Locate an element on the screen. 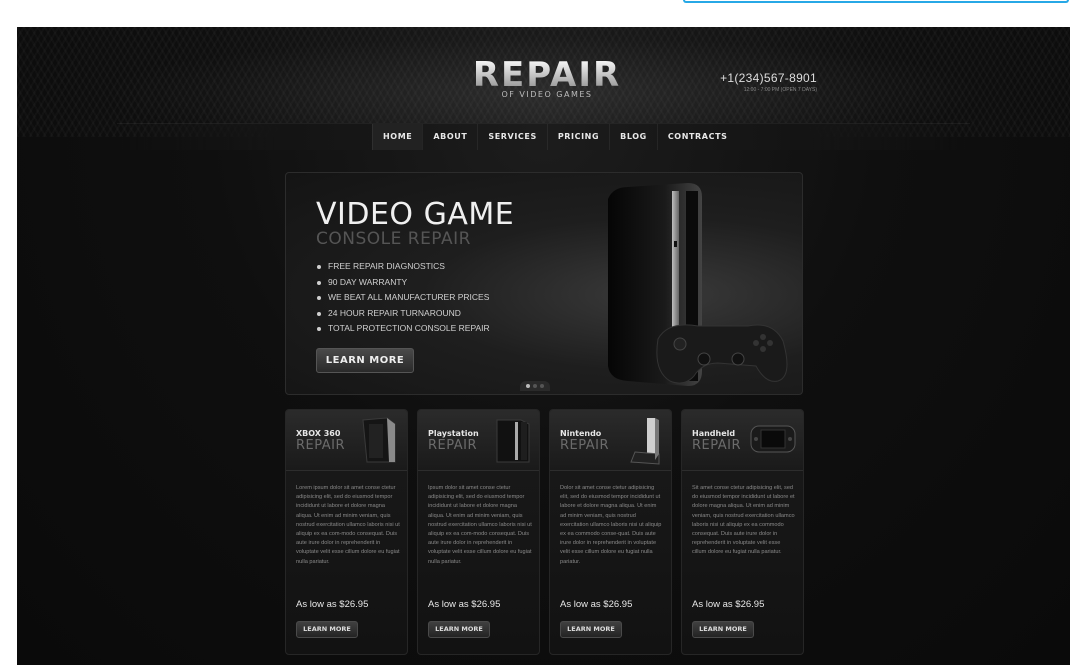  card-header: Handheld REPAIR is located at coordinates (742, 440).